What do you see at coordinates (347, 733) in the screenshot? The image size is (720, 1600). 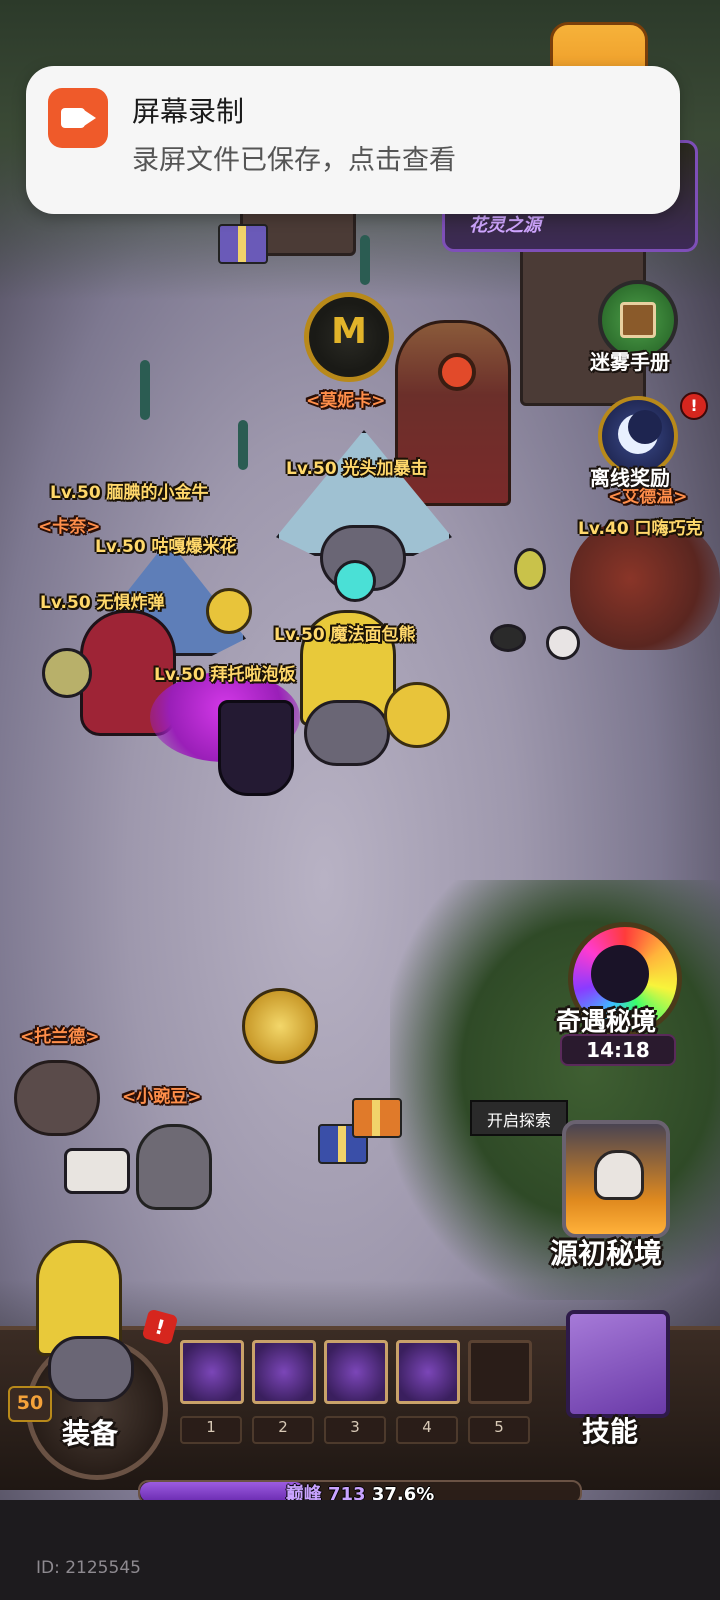 I see `bishop-sheep-face` at bounding box center [347, 733].